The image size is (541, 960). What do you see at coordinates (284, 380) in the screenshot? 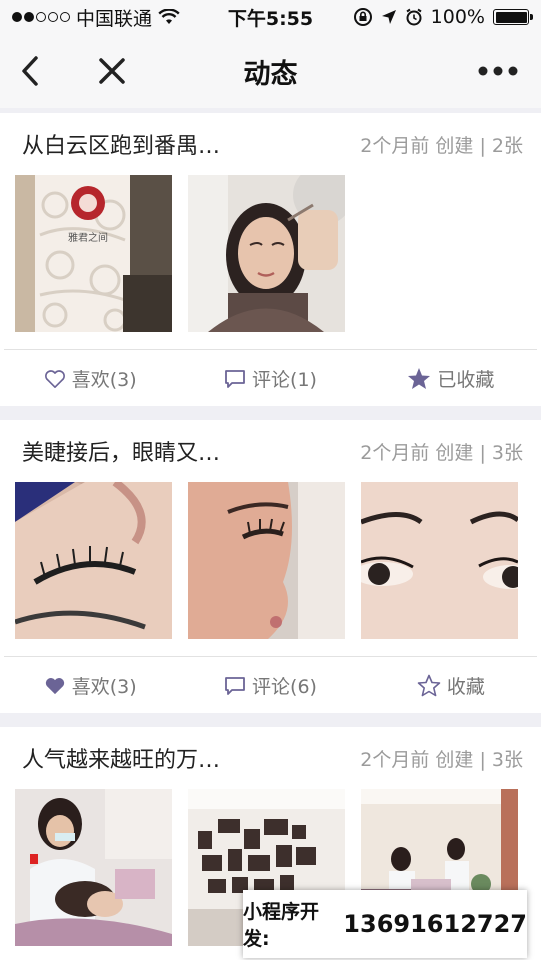
I see `comment-label: 评论(1)` at bounding box center [284, 380].